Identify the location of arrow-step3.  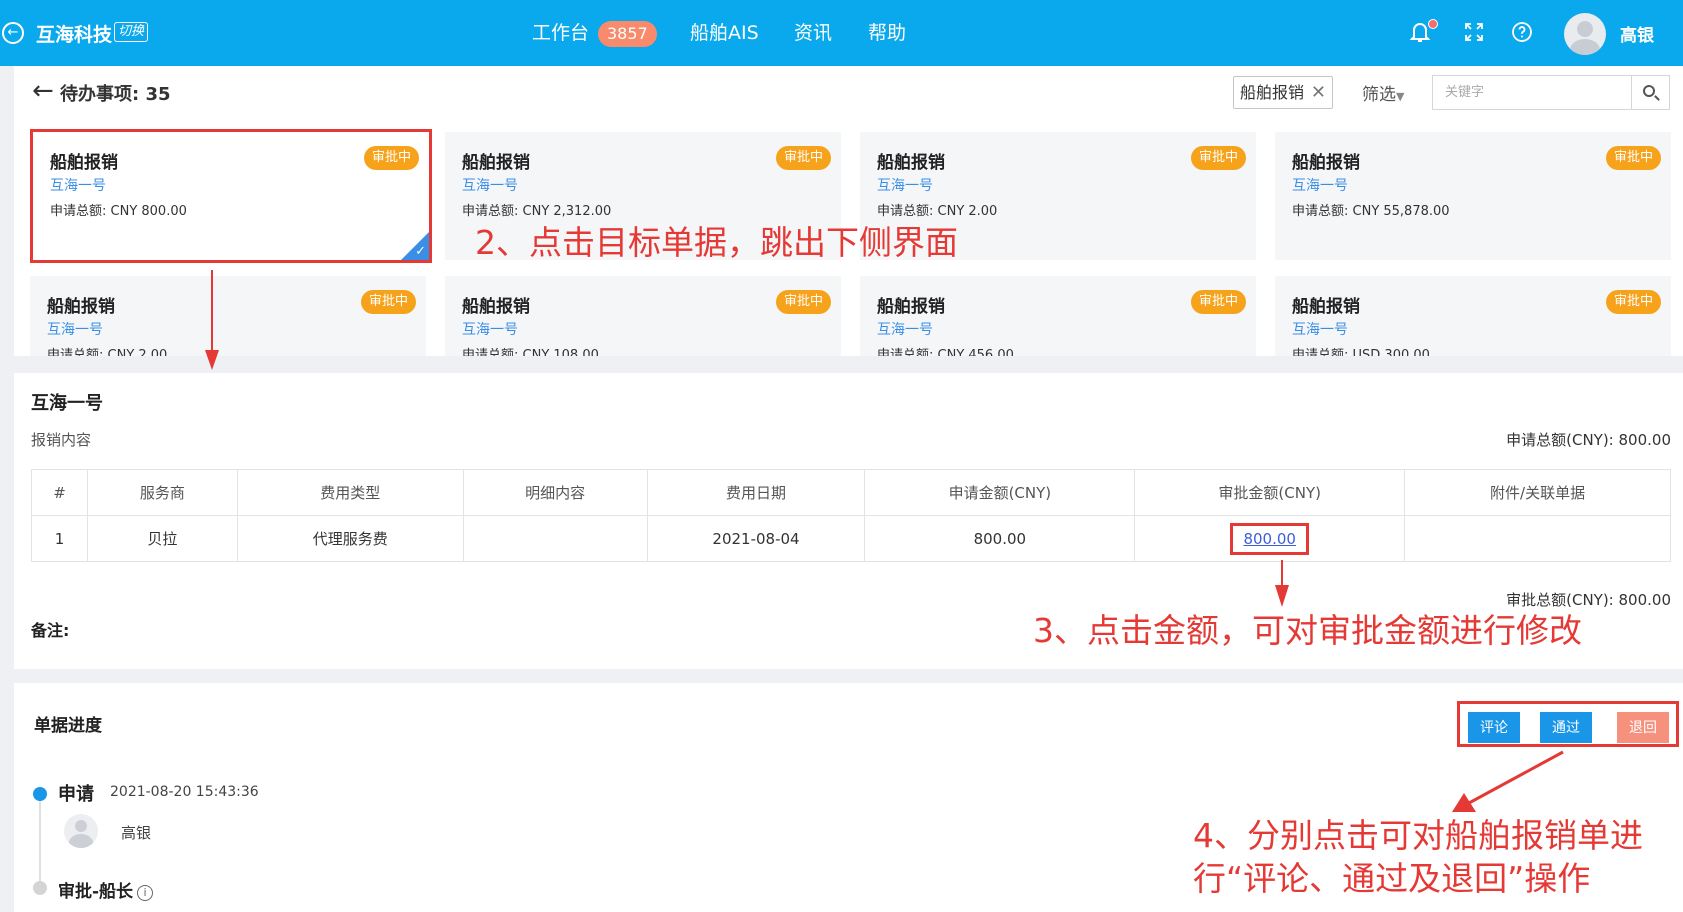
(1282, 583).